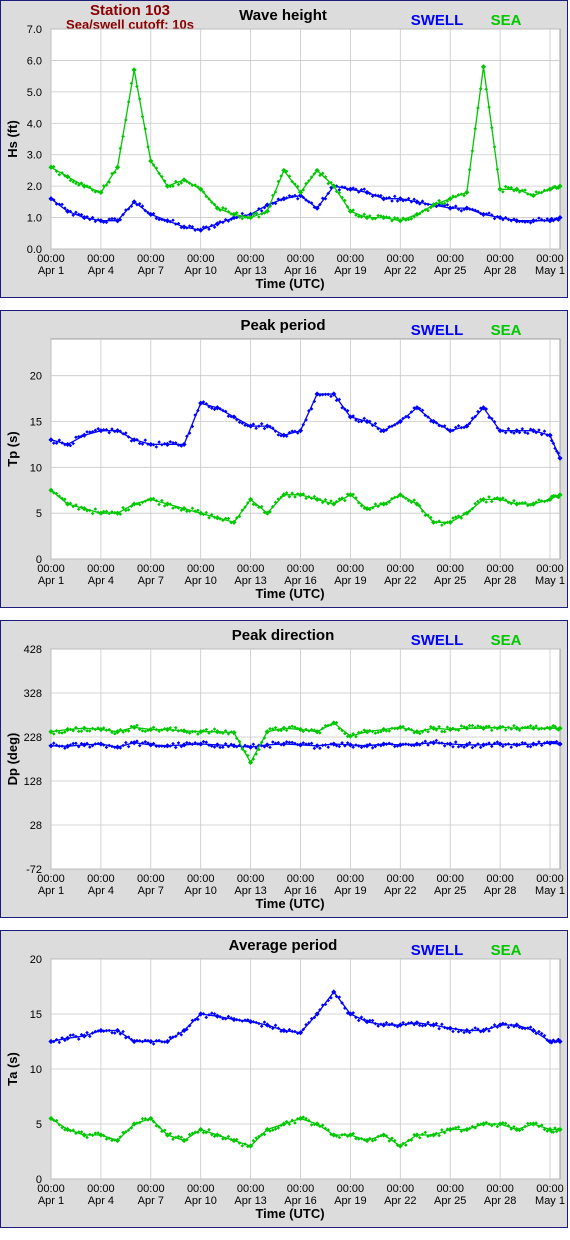 This screenshot has height=1240, width=570. What do you see at coordinates (283, 635) in the screenshot?
I see `chart-title: Peak direction` at bounding box center [283, 635].